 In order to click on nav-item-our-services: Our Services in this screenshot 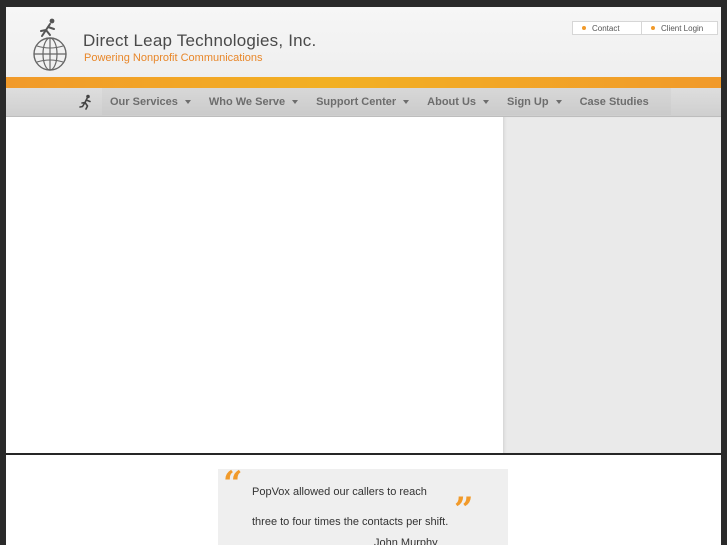, I will do `click(150, 102)`.